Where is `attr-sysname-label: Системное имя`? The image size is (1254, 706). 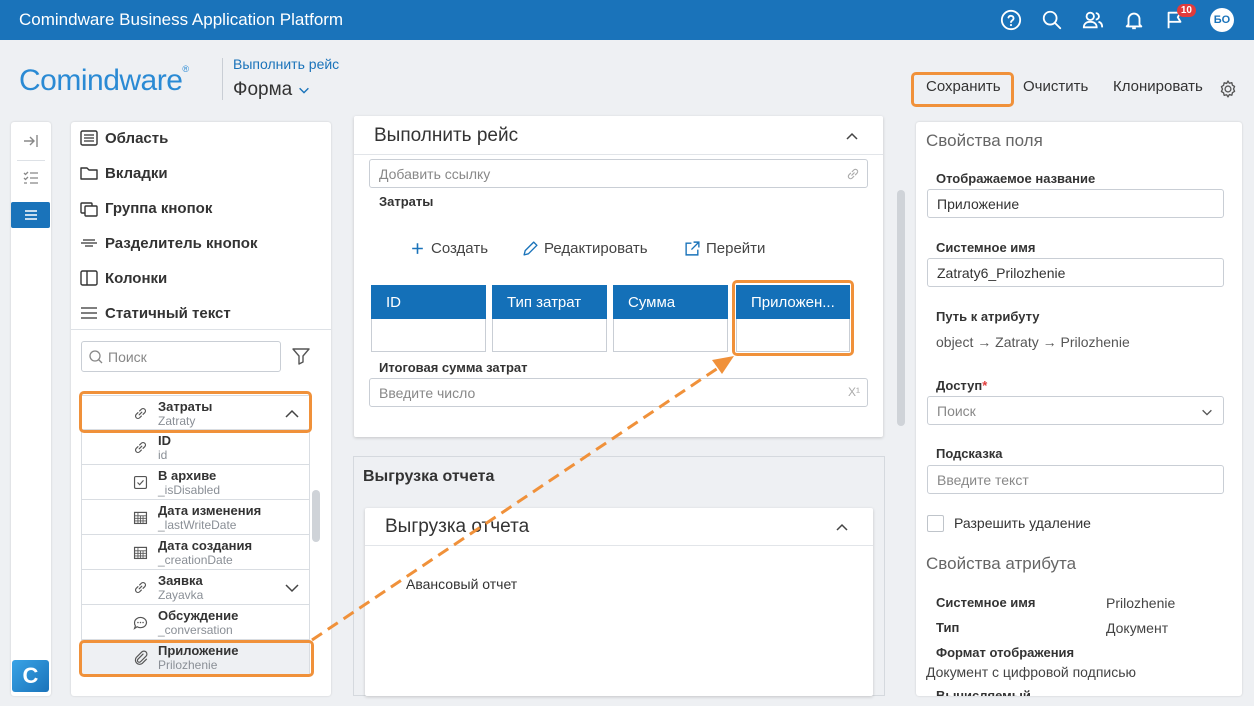
attr-sysname-label: Системное имя is located at coordinates (986, 602).